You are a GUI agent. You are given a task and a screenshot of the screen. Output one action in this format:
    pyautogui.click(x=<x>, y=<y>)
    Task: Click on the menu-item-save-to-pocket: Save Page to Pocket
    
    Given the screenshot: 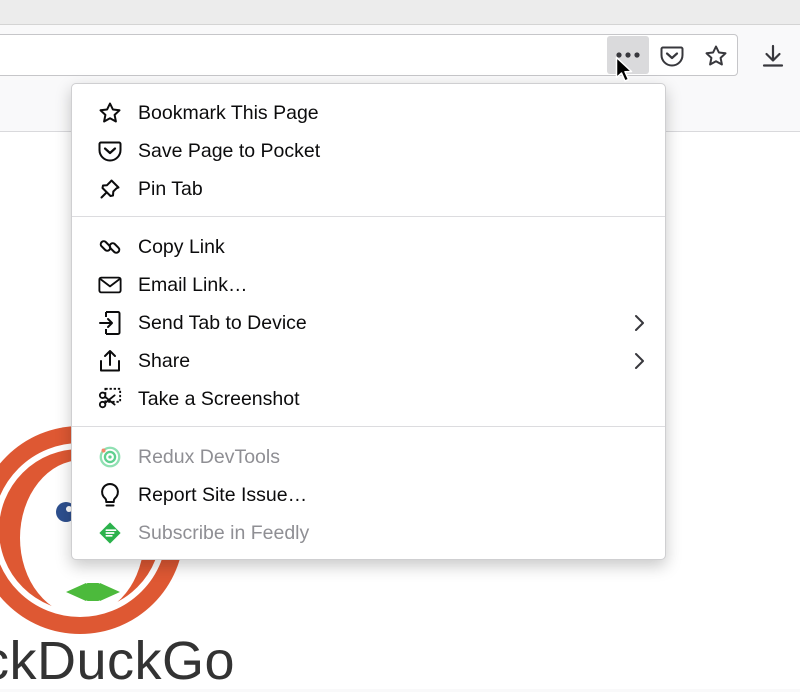 What is the action you would take?
    pyautogui.click(x=368, y=151)
    